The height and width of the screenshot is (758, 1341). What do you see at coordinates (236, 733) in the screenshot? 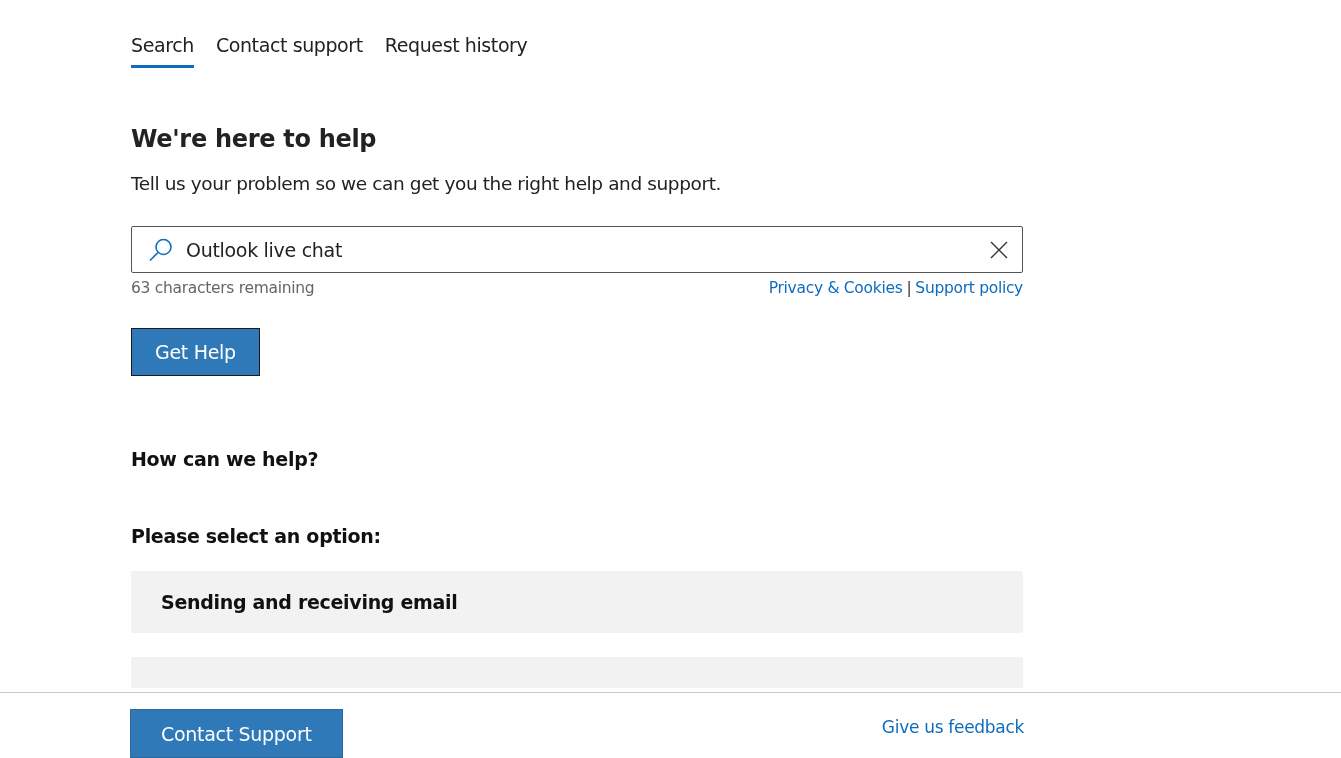
I see `contact-support-button: Contact Support` at bounding box center [236, 733].